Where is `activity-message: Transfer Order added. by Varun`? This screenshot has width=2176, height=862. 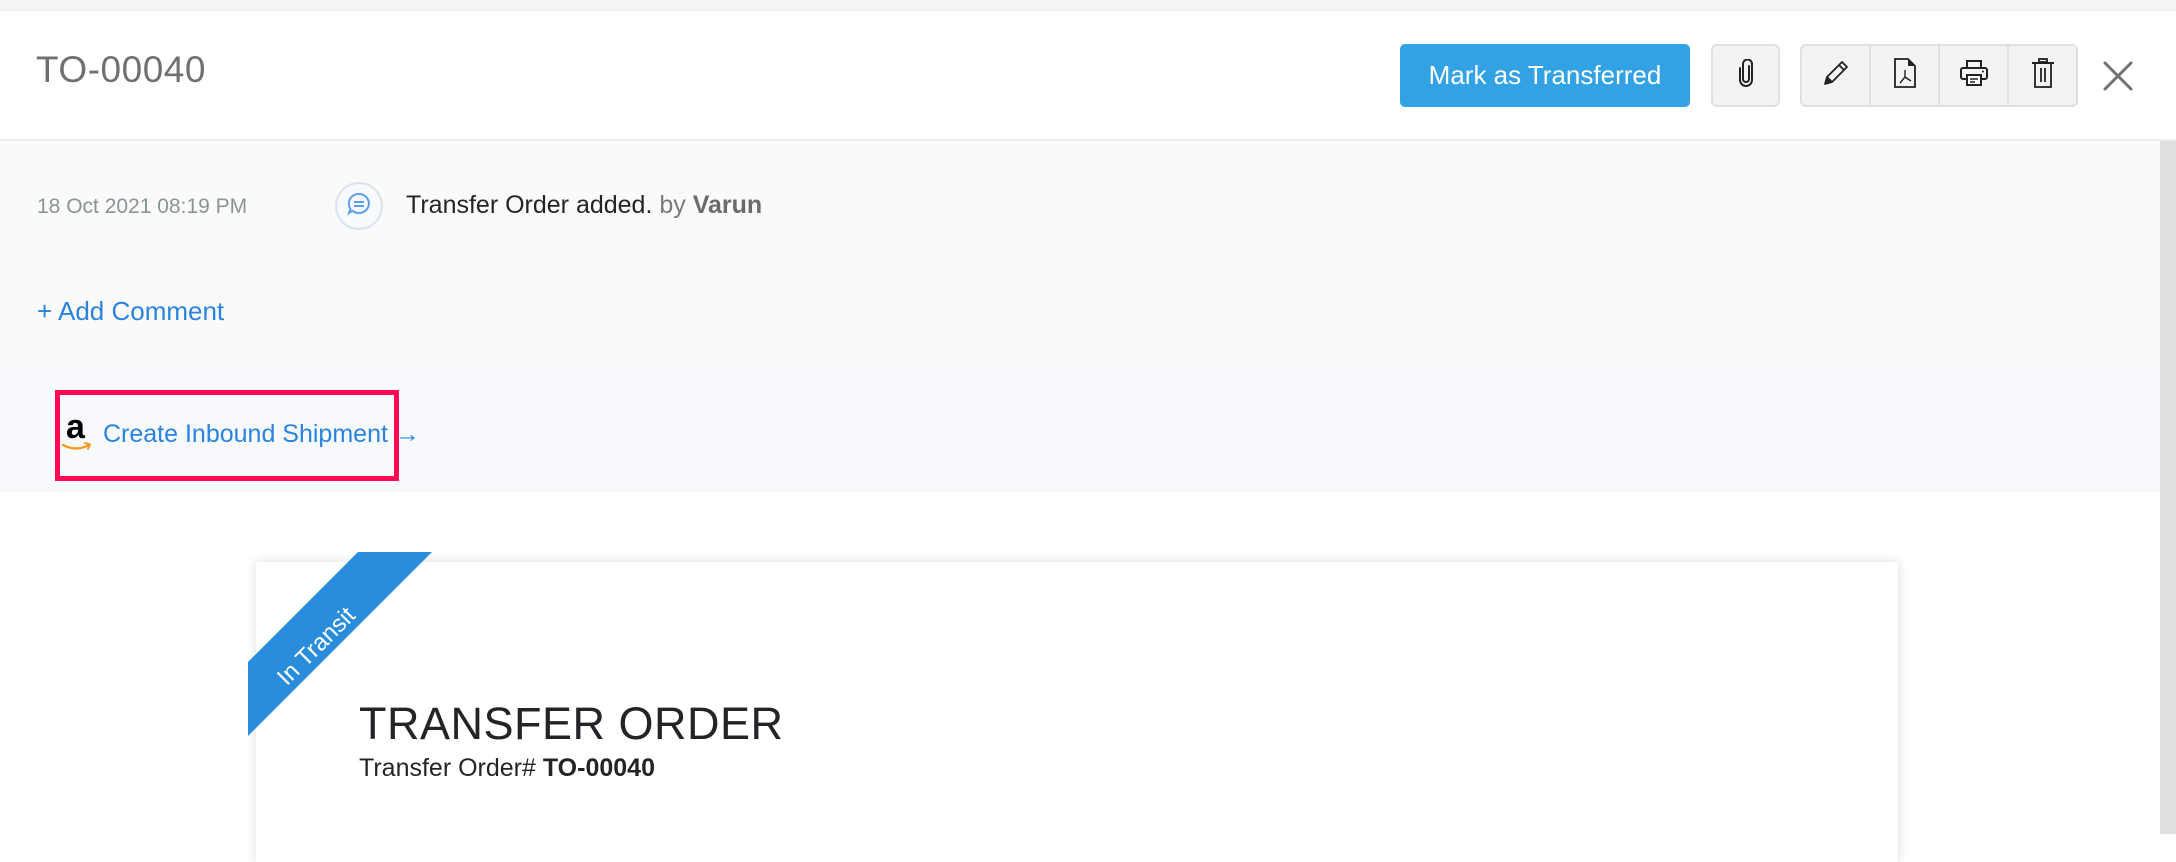
activity-message: Transfer Order added. by Varun is located at coordinates (584, 205).